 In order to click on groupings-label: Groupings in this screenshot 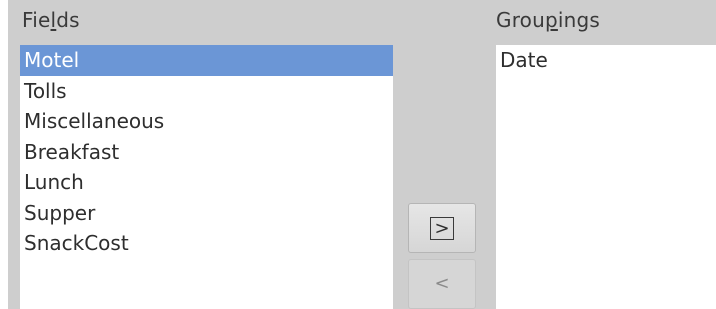, I will do `click(548, 20)`.